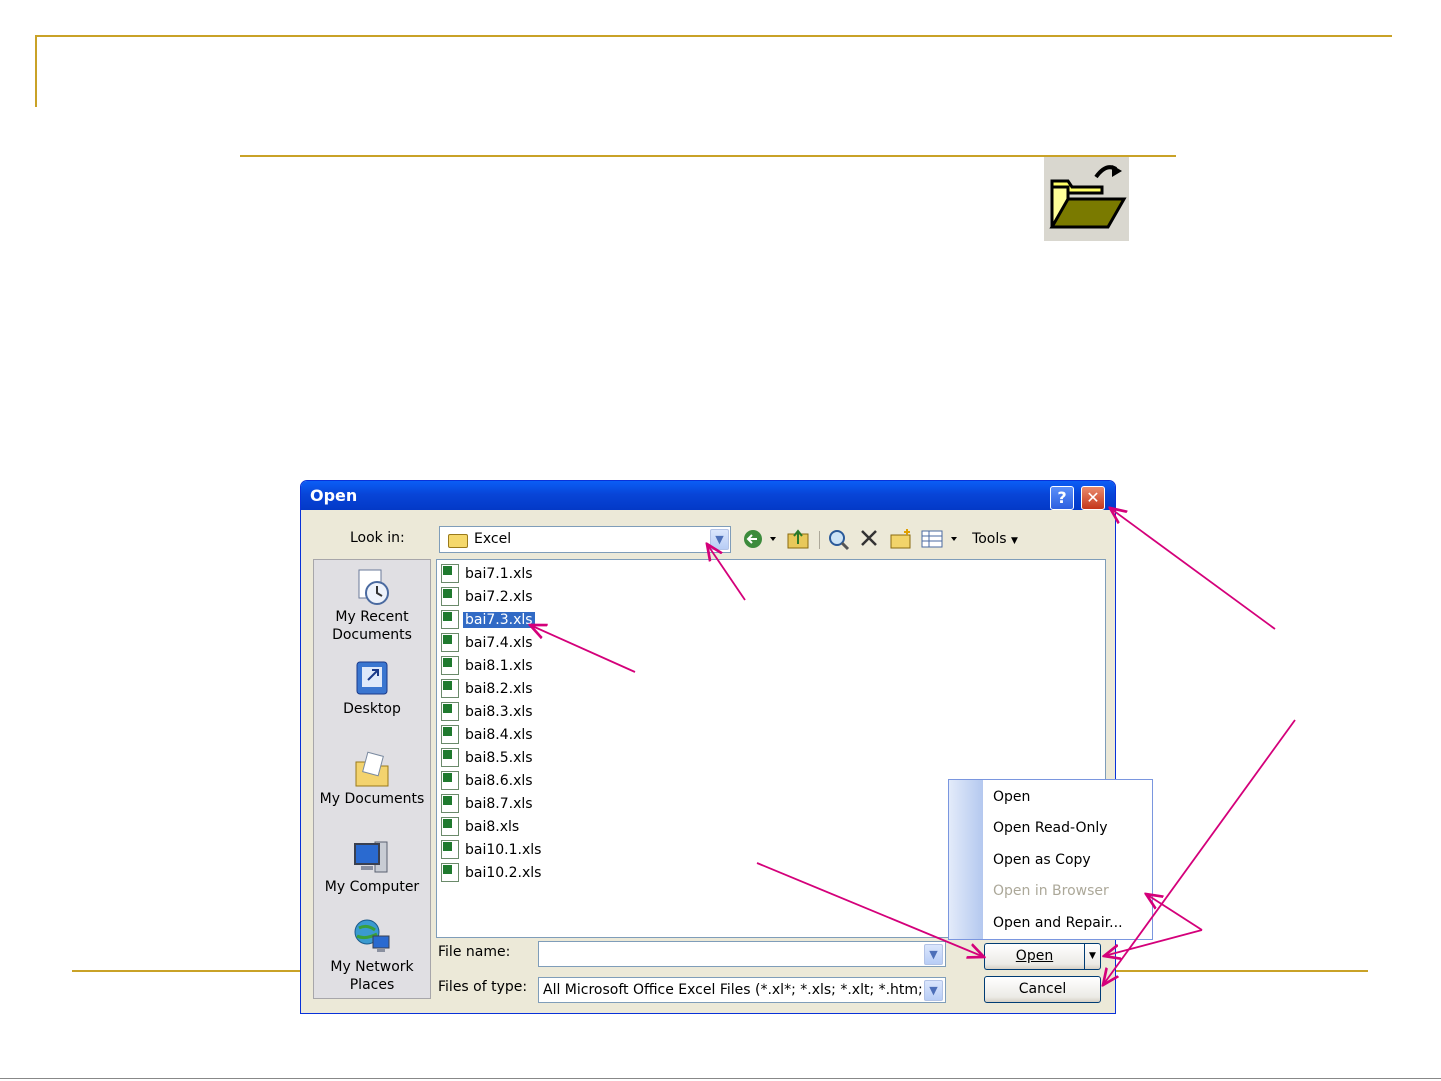  Describe the element at coordinates (583, 649) in the screenshot. I see `arrow-to-selected-file` at that location.